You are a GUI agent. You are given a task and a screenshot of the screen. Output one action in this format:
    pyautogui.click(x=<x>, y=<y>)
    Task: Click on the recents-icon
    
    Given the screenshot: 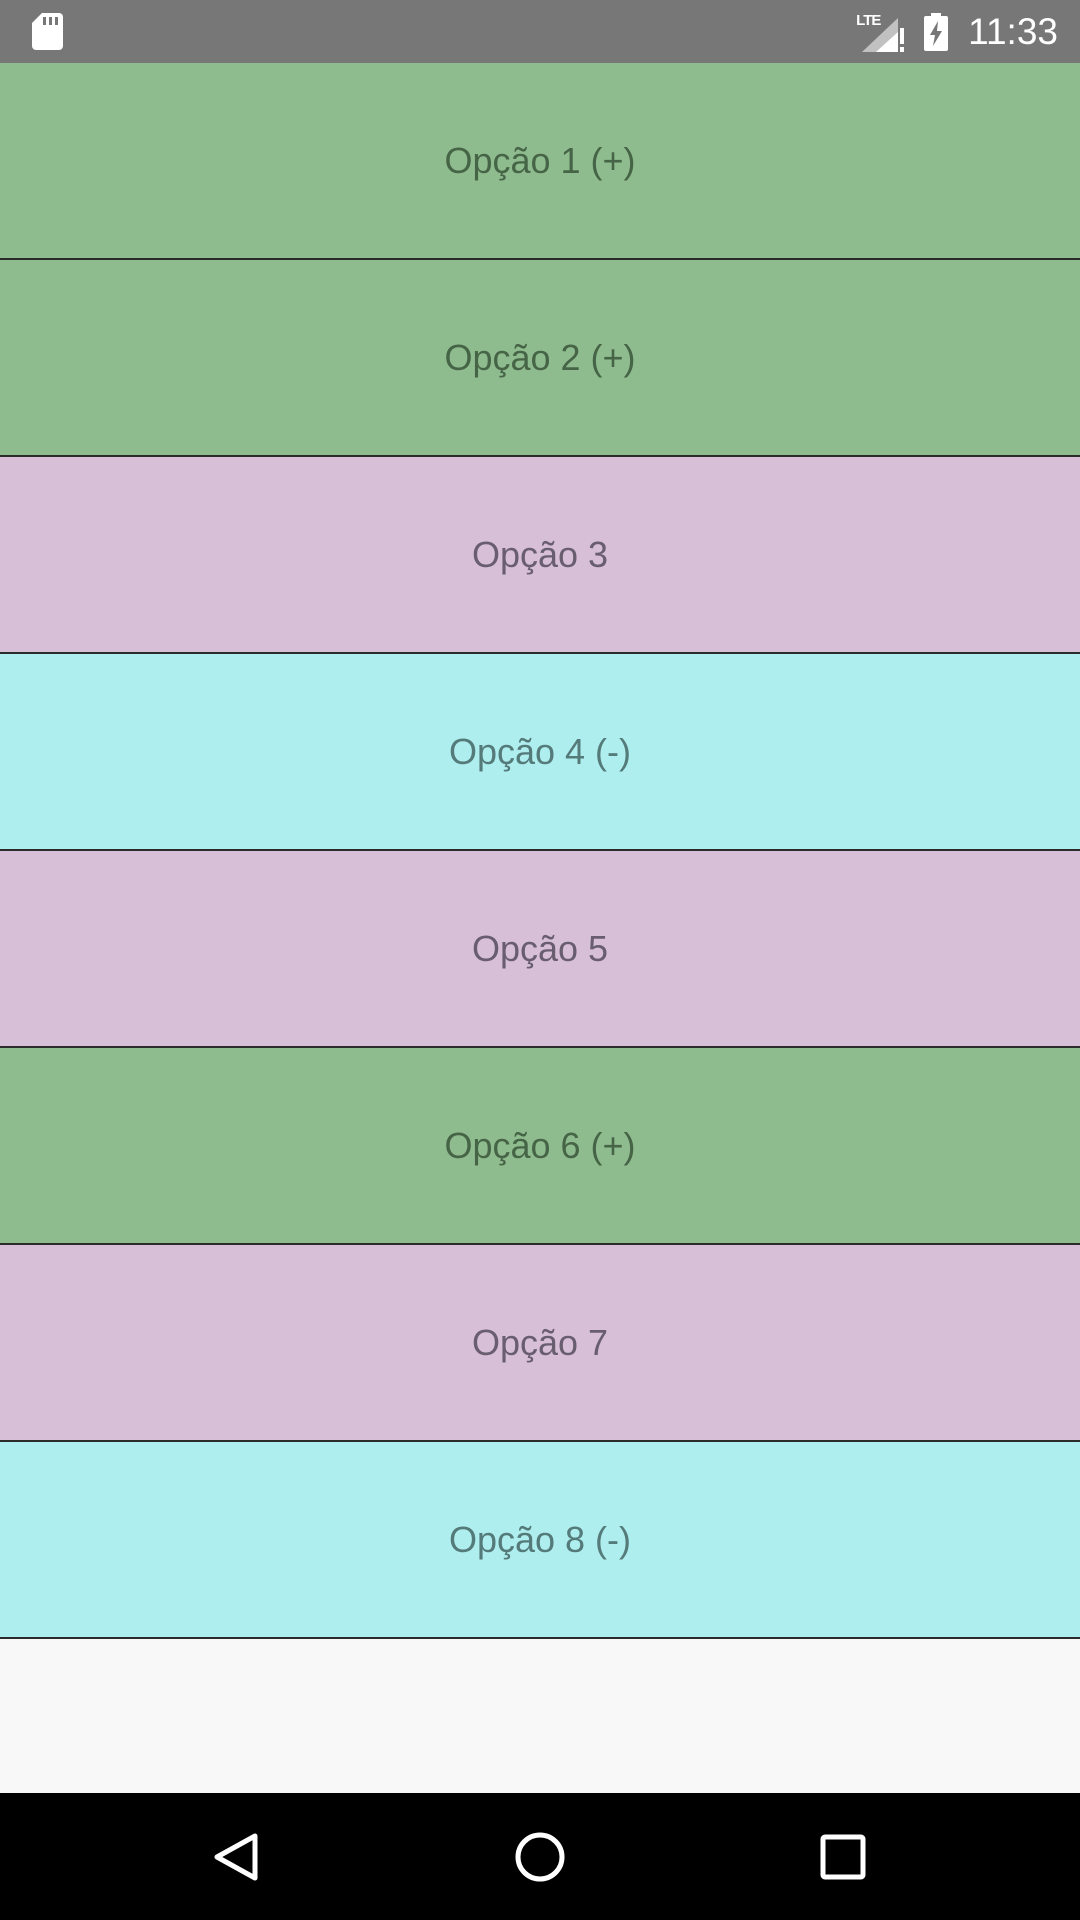 What is the action you would take?
    pyautogui.click(x=843, y=1856)
    